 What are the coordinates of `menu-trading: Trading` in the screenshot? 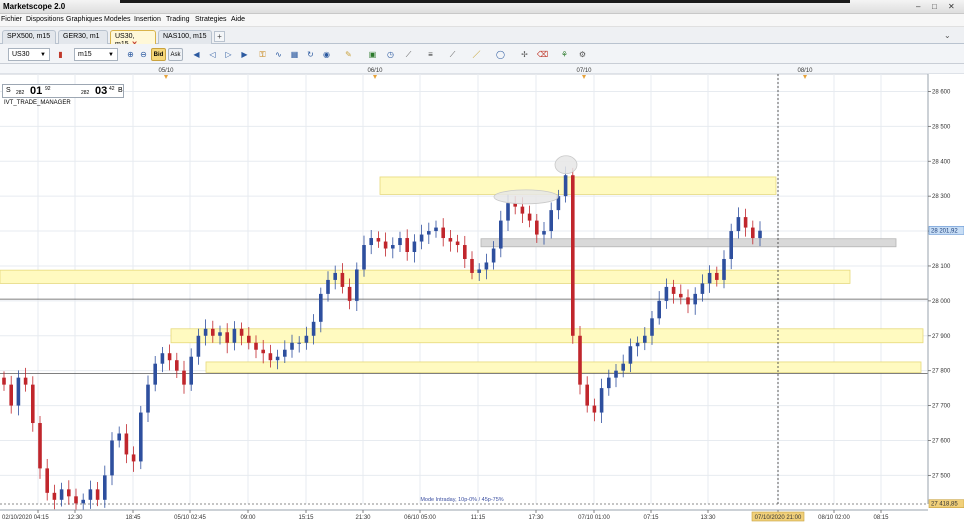 It's located at (177, 19).